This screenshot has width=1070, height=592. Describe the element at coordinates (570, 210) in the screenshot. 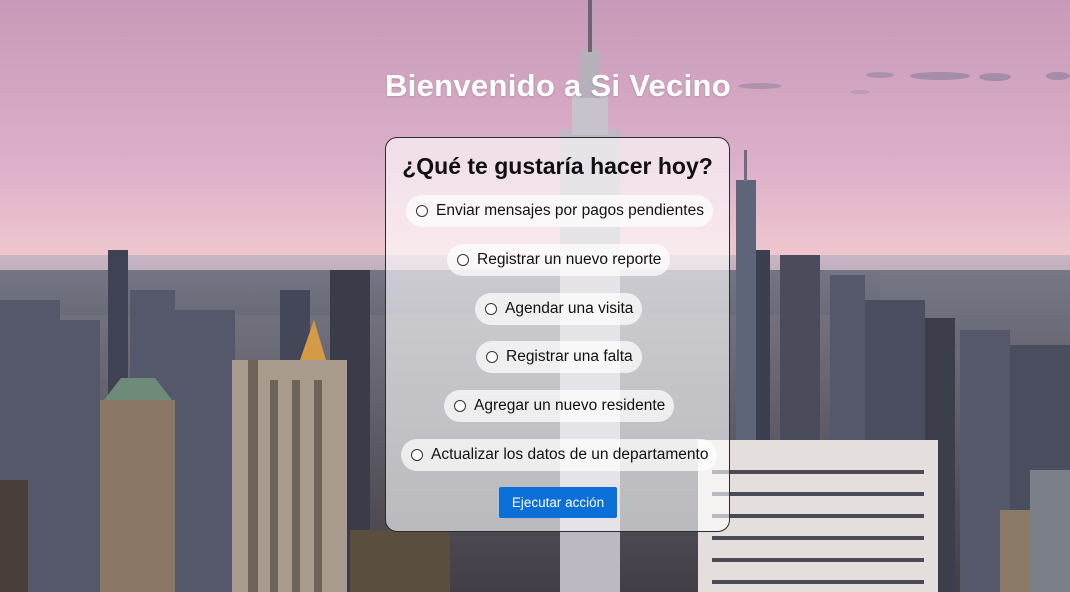

I see `option-label: Enviar mensajes por pagos pendientes` at that location.